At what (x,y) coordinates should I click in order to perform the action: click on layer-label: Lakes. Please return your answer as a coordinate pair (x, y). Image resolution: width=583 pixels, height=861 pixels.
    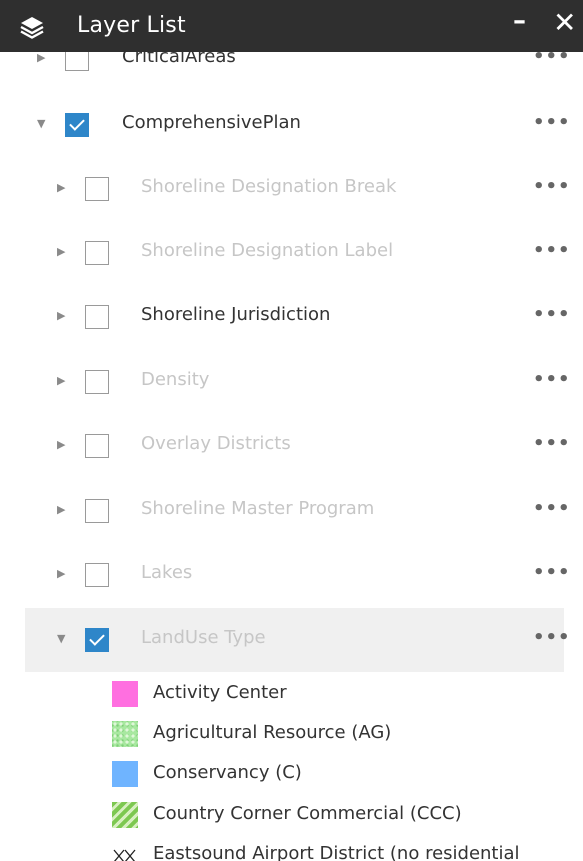
    Looking at the image, I should click on (167, 572).